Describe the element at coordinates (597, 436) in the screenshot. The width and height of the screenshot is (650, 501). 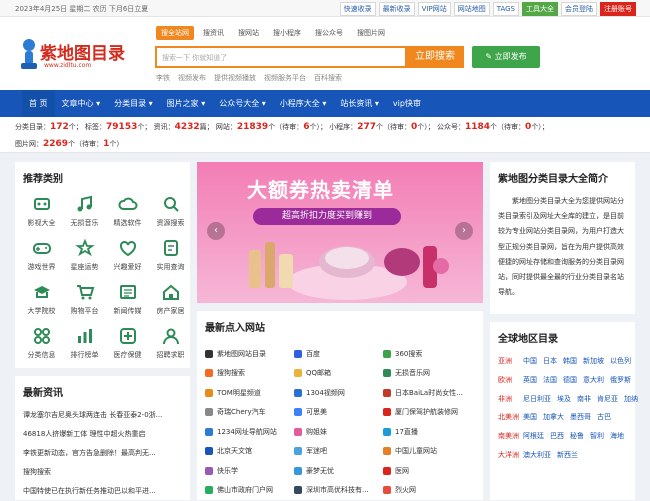
I see `country-link: 智利` at that location.